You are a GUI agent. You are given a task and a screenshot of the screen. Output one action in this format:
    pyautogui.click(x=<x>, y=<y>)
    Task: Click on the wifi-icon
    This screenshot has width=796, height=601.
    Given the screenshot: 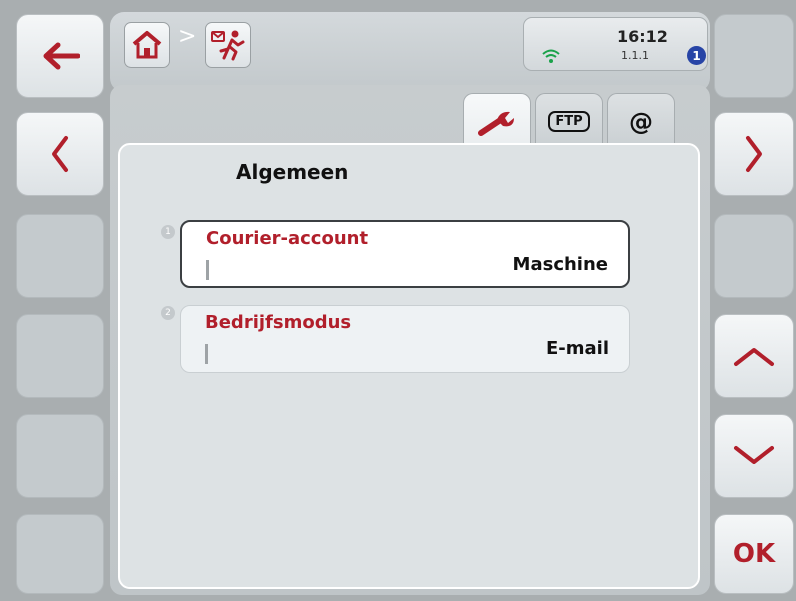 What is the action you would take?
    pyautogui.click(x=551, y=56)
    